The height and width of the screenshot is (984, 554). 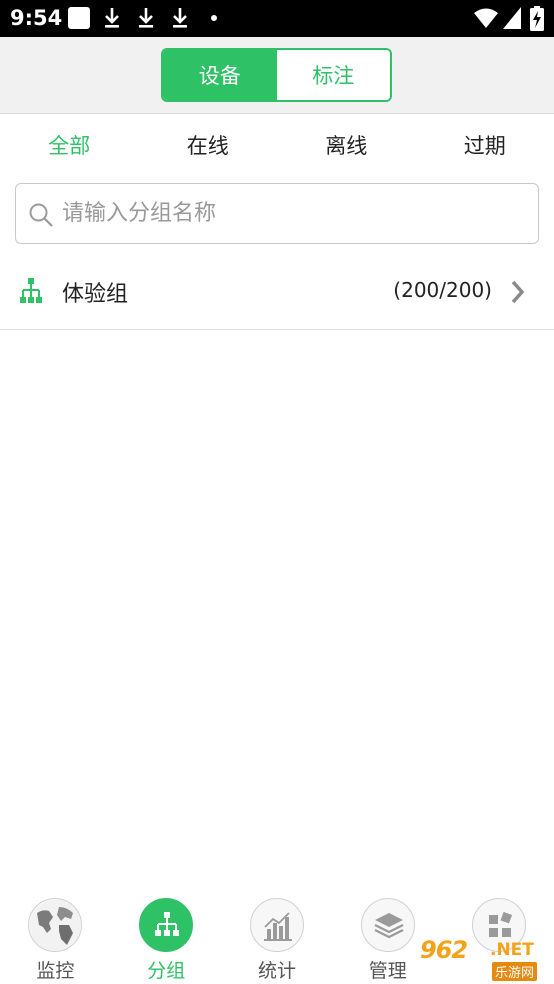 I want to click on nav-statistics: 统计, so click(x=277, y=936).